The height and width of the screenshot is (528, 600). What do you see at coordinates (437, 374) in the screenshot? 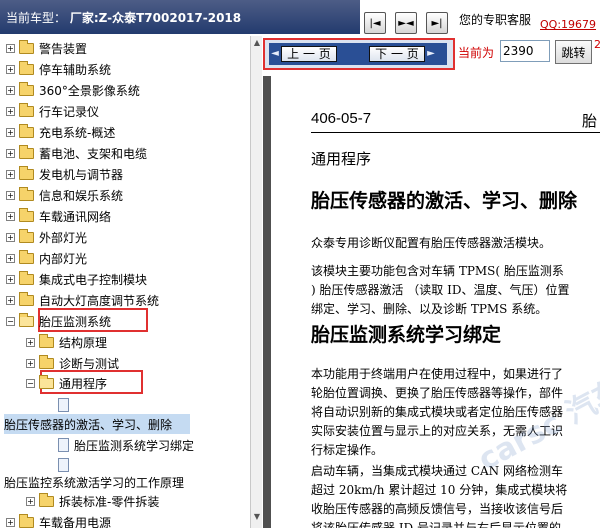
I see `document-line: 本功能用于终端用户在使用过程中，如果进行了` at bounding box center [437, 374].